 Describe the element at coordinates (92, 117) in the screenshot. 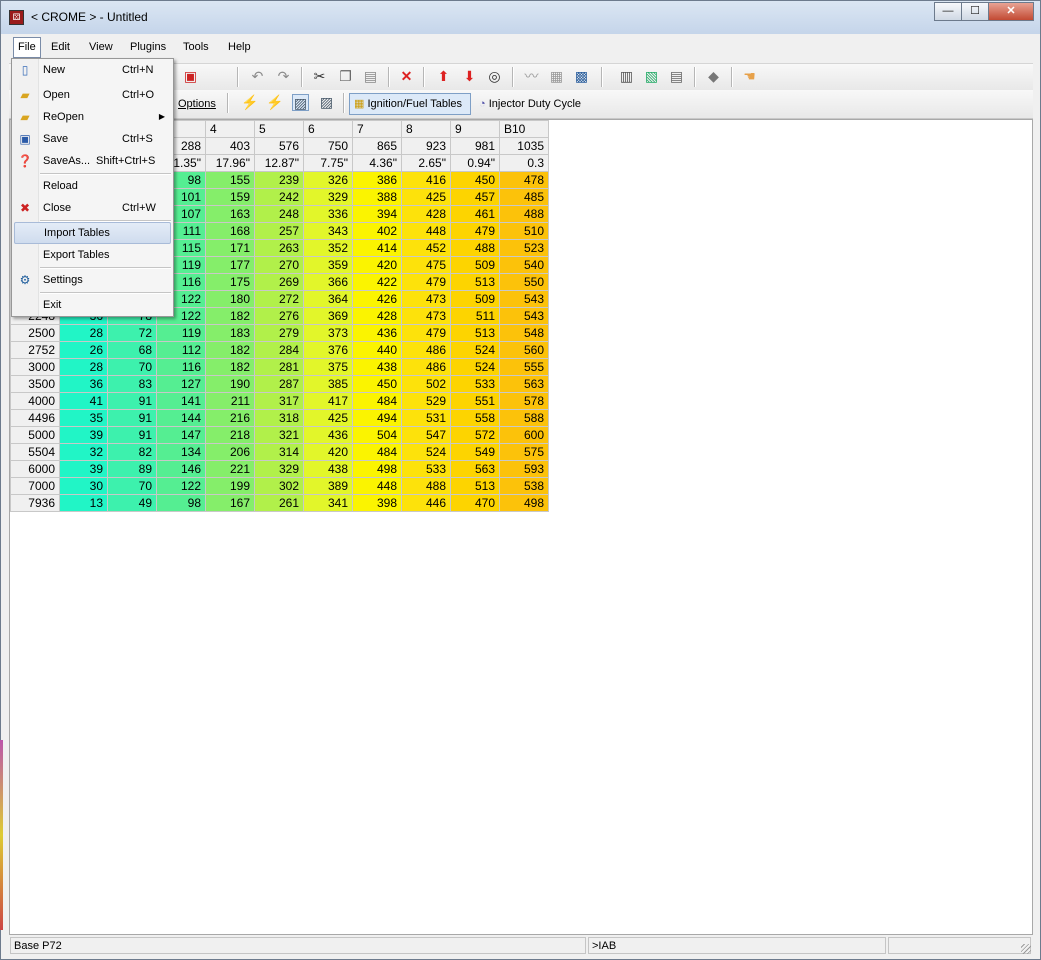

I see `menu-item-reopen: ▰ ReOpen ▶` at that location.